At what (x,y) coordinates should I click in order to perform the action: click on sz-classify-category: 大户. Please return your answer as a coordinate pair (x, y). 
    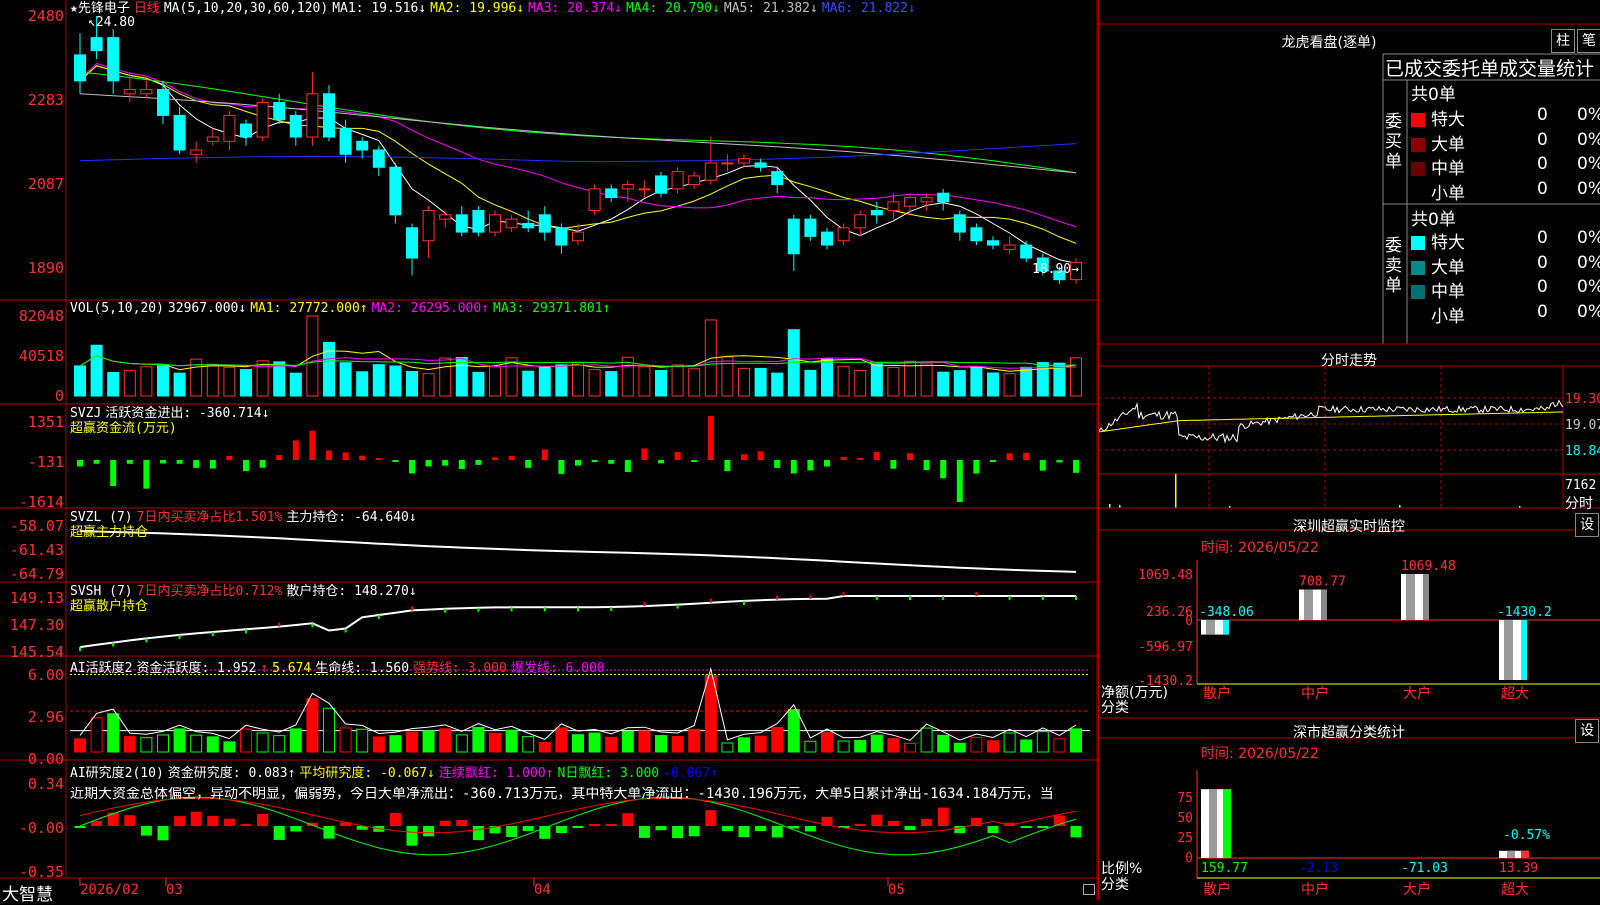
    Looking at the image, I should click on (1417, 889).